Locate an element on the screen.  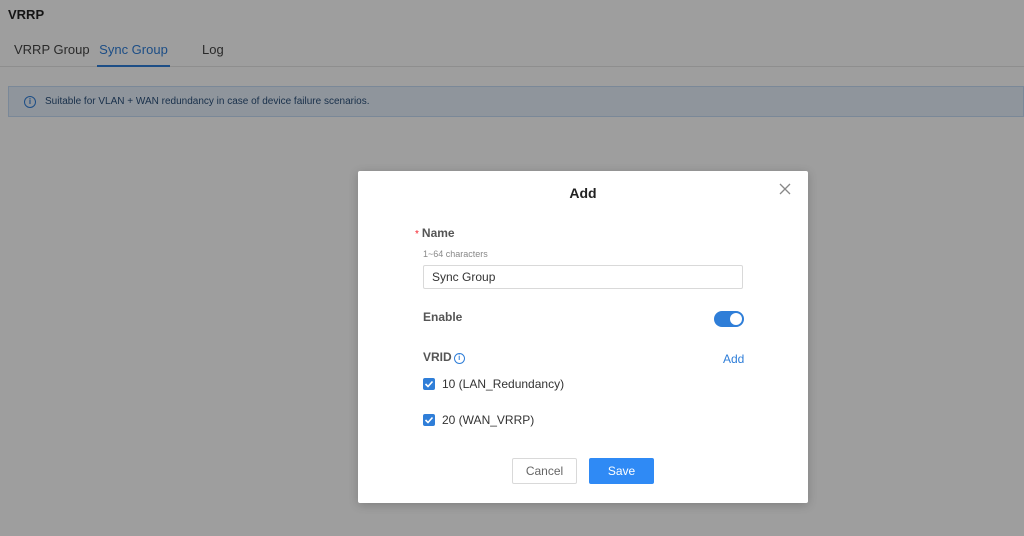
name-label: * Name is located at coordinates (435, 233).